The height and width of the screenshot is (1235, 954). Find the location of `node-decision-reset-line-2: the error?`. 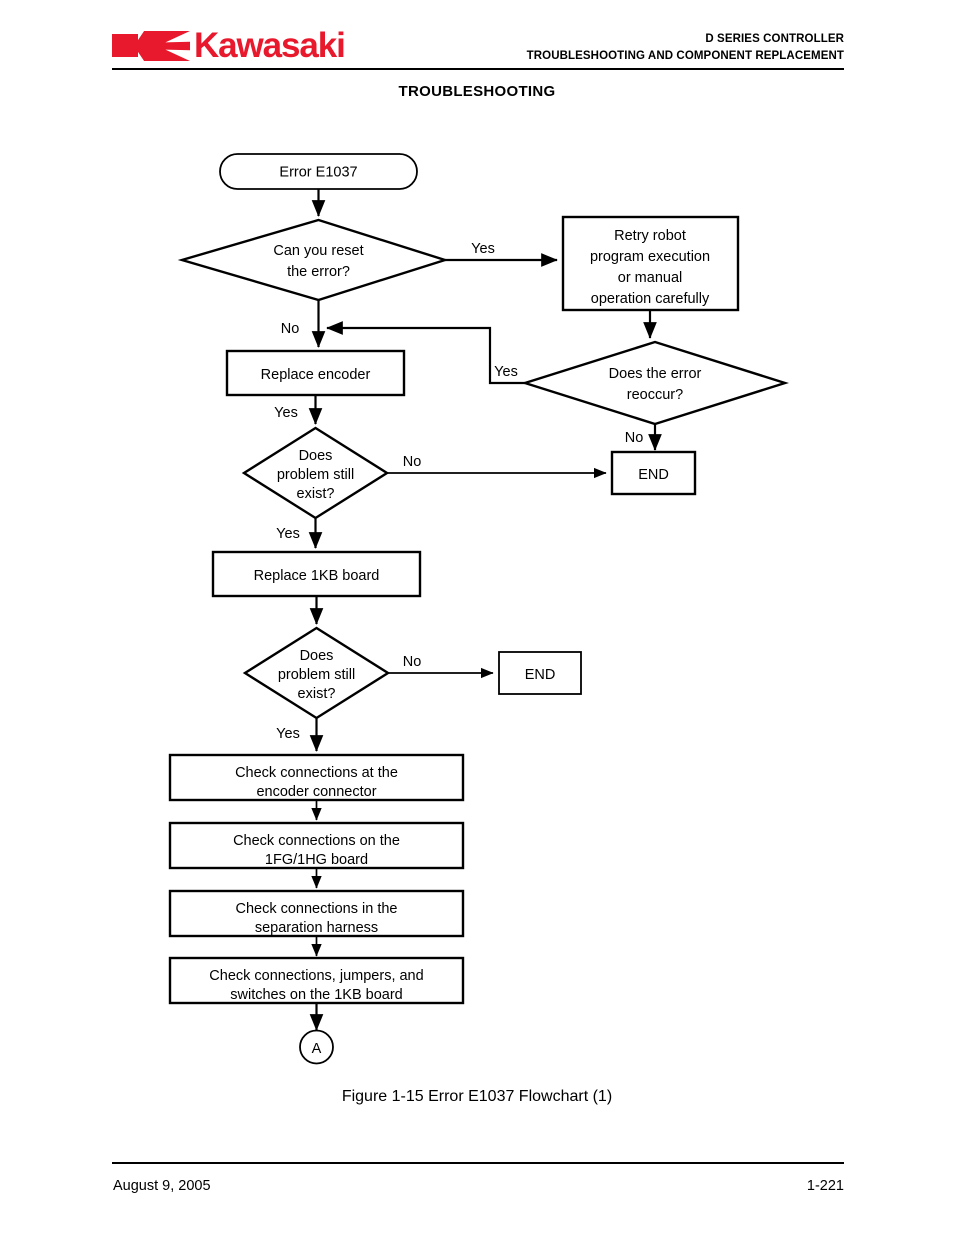

node-decision-reset-line-2: the error? is located at coordinates (318, 272).